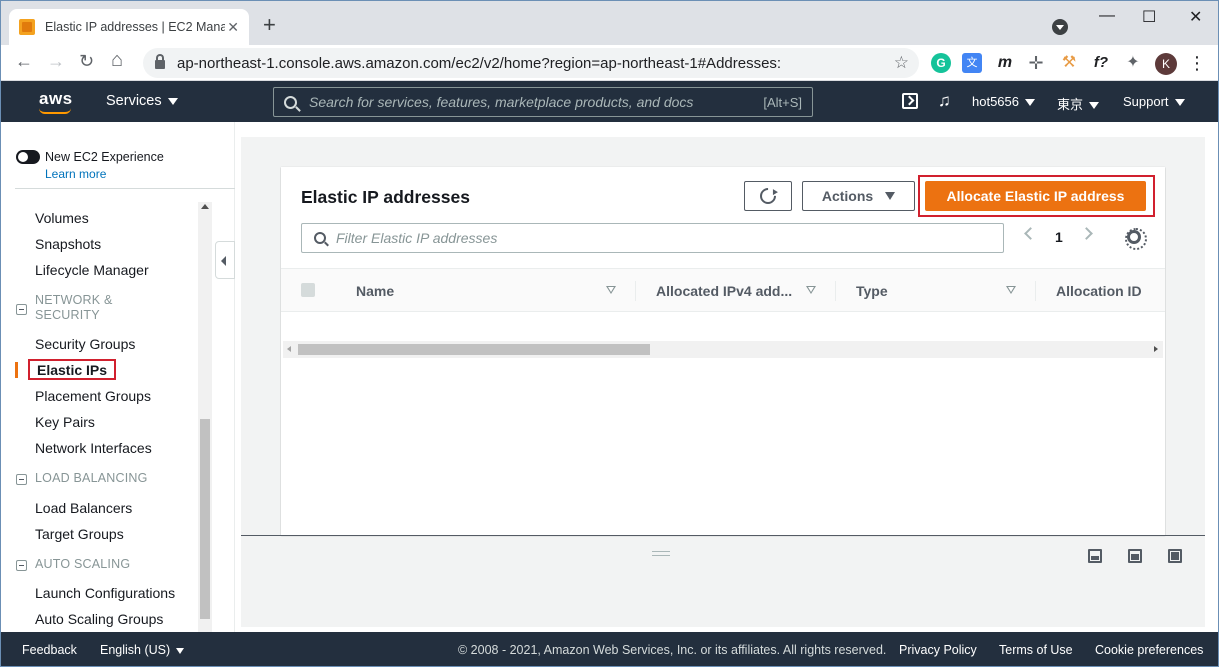 This screenshot has width=1219, height=667. I want to click on collapse-auto-scaling-icon, so click(21, 565).